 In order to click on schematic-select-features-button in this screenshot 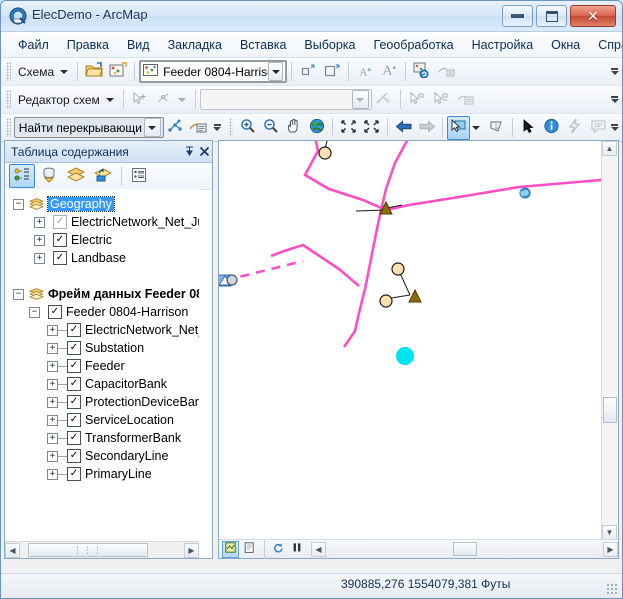, I will do `click(417, 100)`.